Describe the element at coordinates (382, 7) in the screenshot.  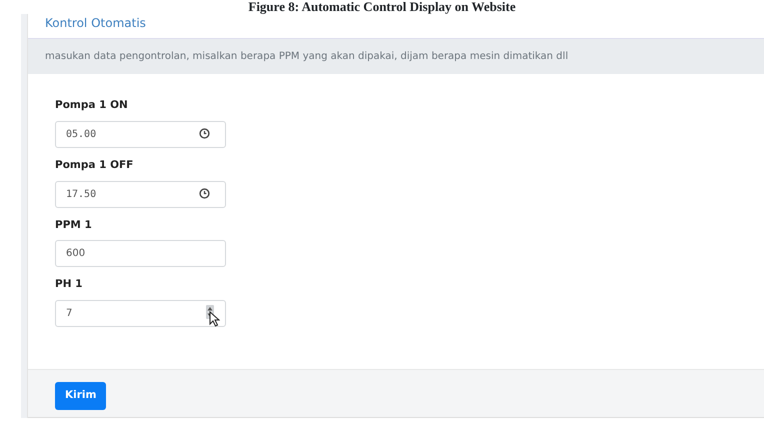
I see `figure-caption: Figure 8: Automatic Control Display on Website` at that location.